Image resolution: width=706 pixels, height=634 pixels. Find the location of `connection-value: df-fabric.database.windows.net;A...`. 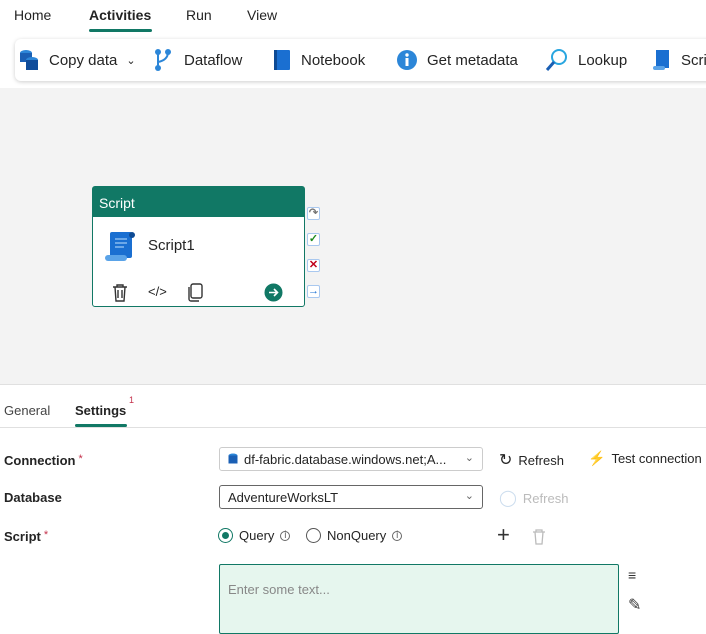

connection-value: df-fabric.database.windows.net;A... is located at coordinates (345, 459).